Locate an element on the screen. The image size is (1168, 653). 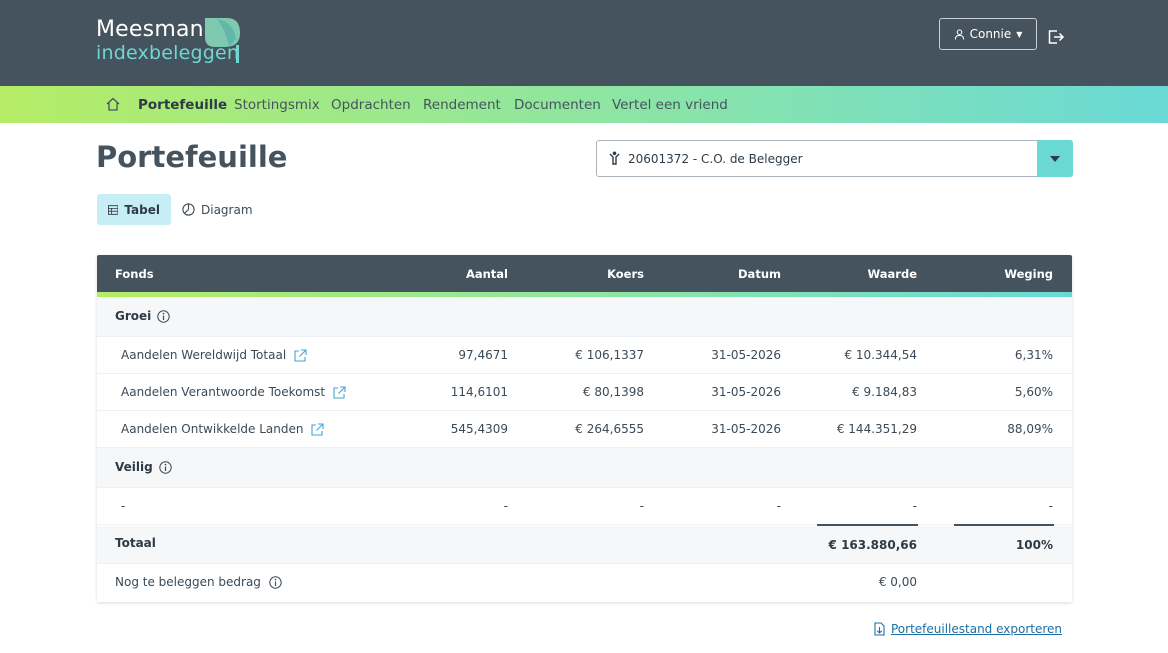
tab-diagram: Diagram is located at coordinates (217, 209).